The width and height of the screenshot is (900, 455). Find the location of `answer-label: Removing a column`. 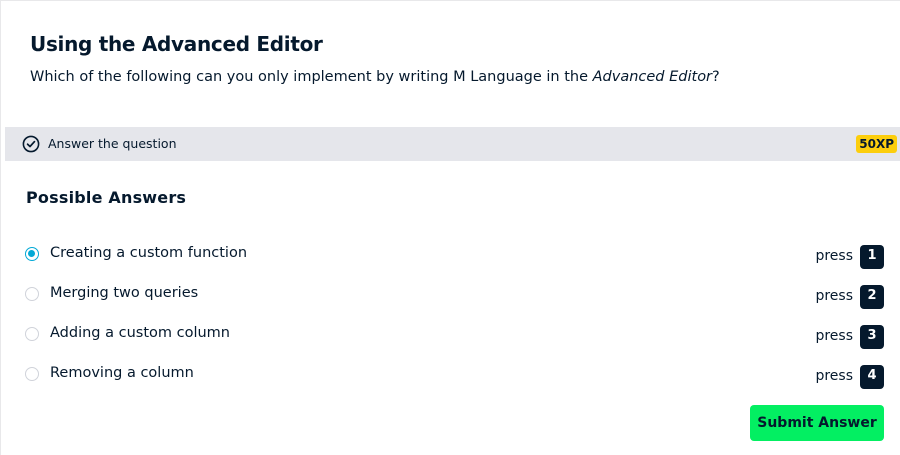

answer-label: Removing a column is located at coordinates (122, 373).